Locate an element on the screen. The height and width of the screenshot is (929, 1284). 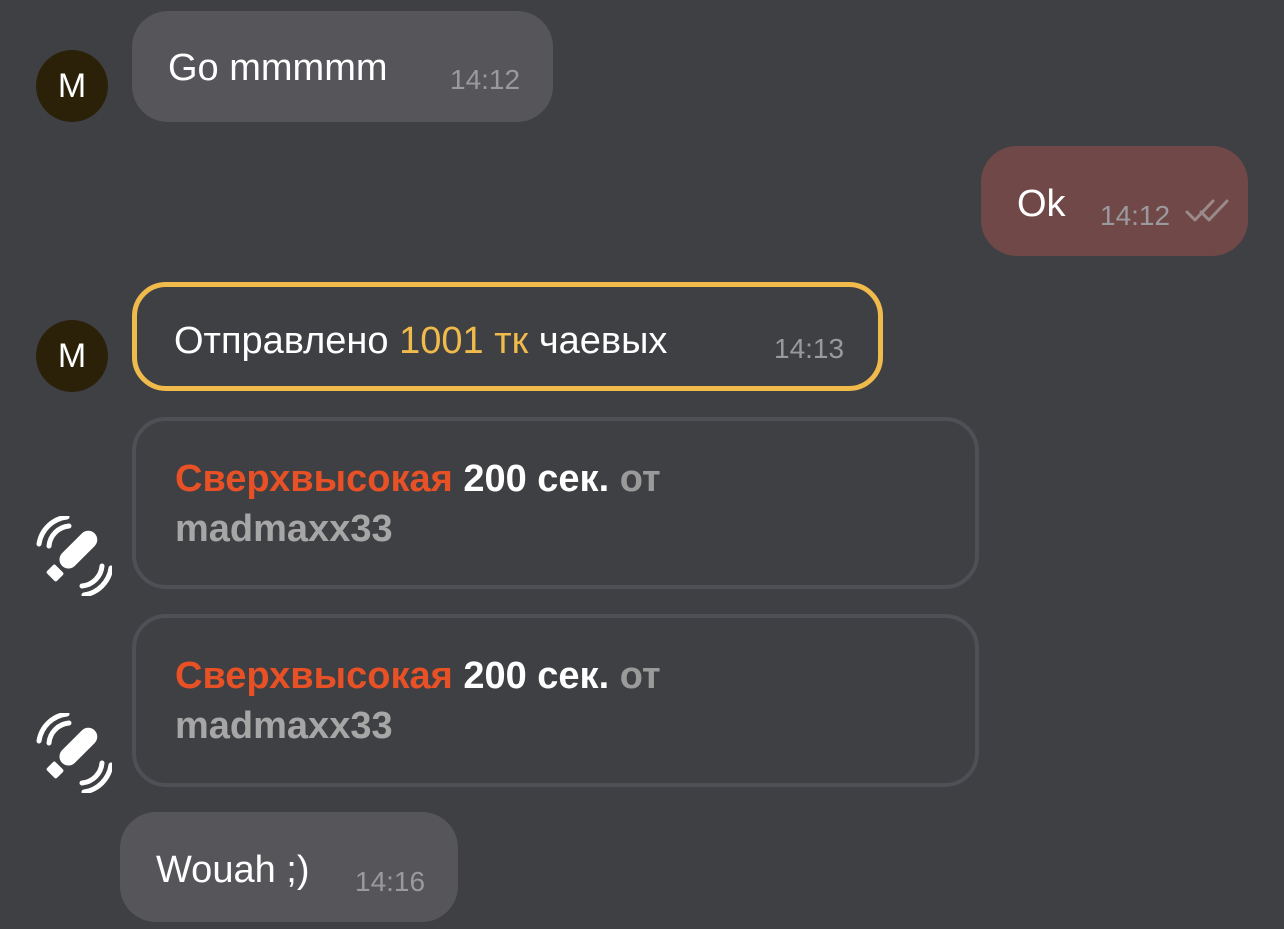
outgoing-message-bubble: Ok 14:12 is located at coordinates (1114, 201).